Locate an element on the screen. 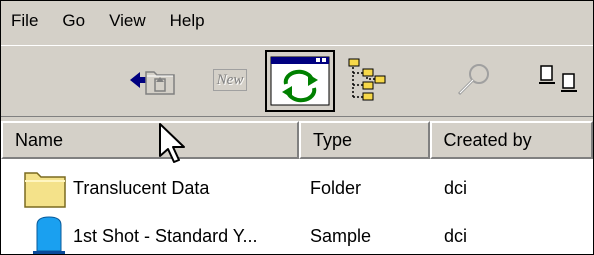  menu-view: View is located at coordinates (127, 21).